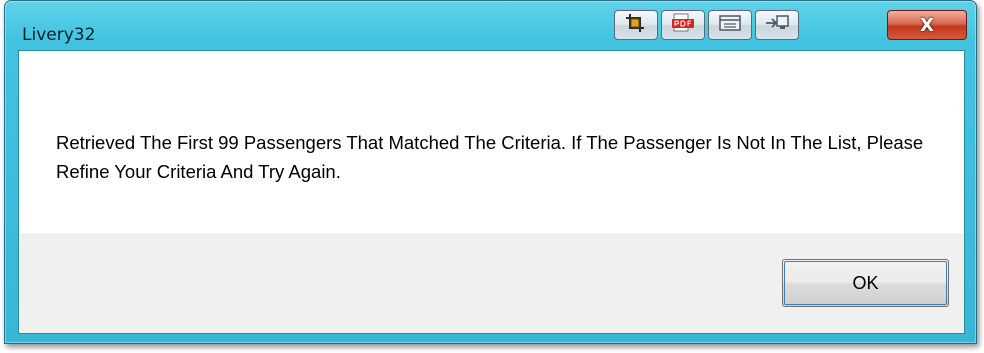 This screenshot has height=353, width=984. What do you see at coordinates (706, 25) in the screenshot?
I see `titlebar-tools` at bounding box center [706, 25].